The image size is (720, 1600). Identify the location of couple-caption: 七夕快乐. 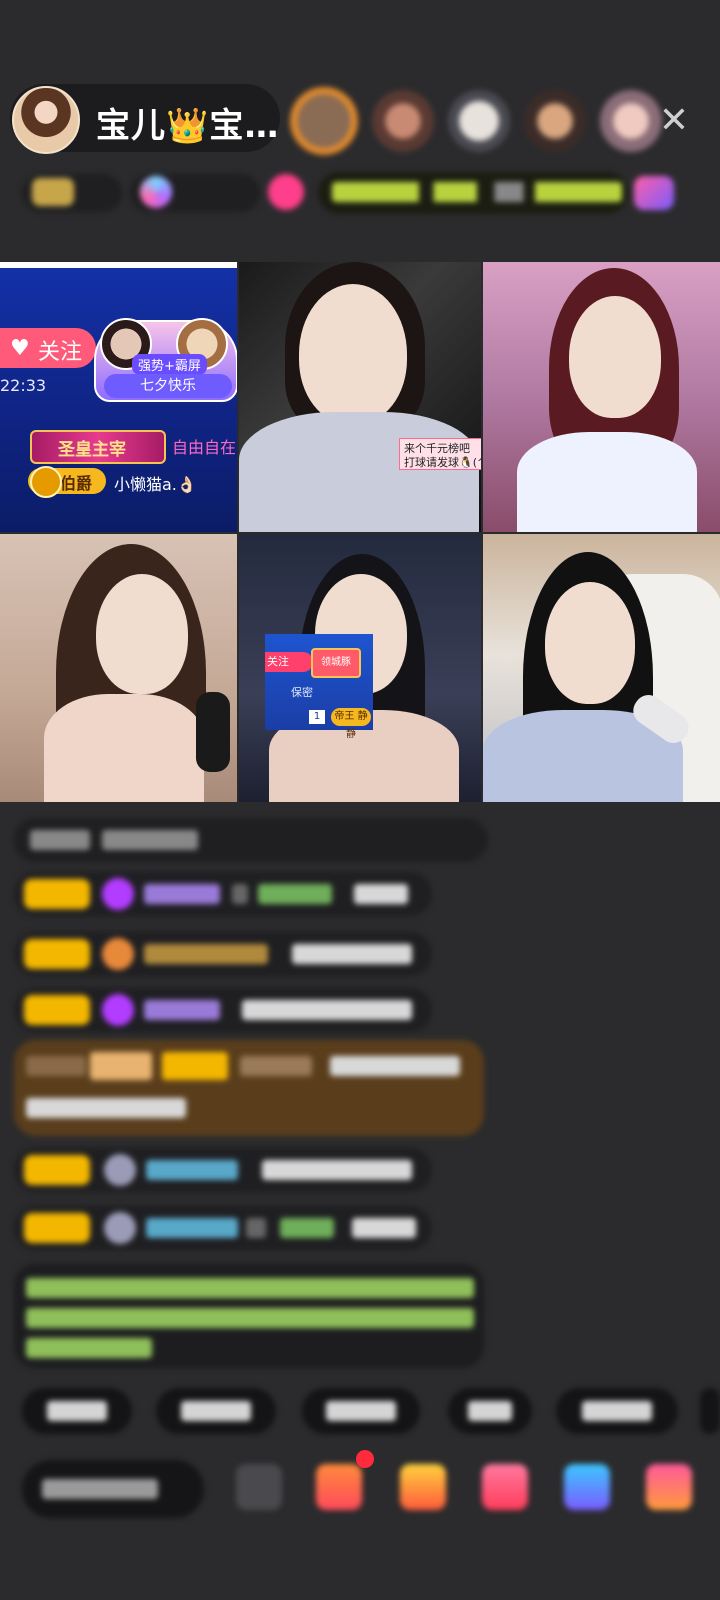
(168, 386).